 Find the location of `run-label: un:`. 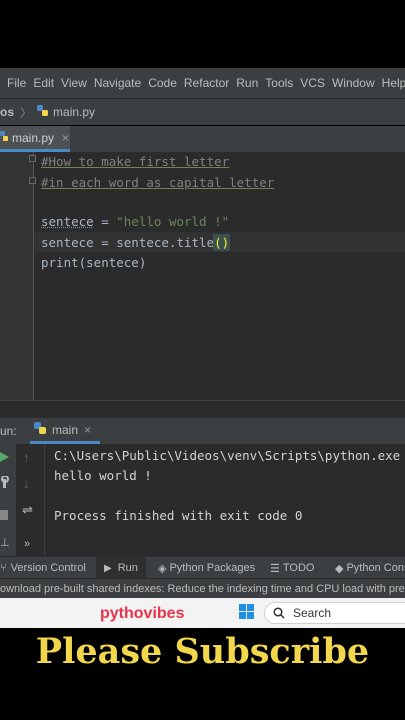

run-label: un: is located at coordinates (8, 431).